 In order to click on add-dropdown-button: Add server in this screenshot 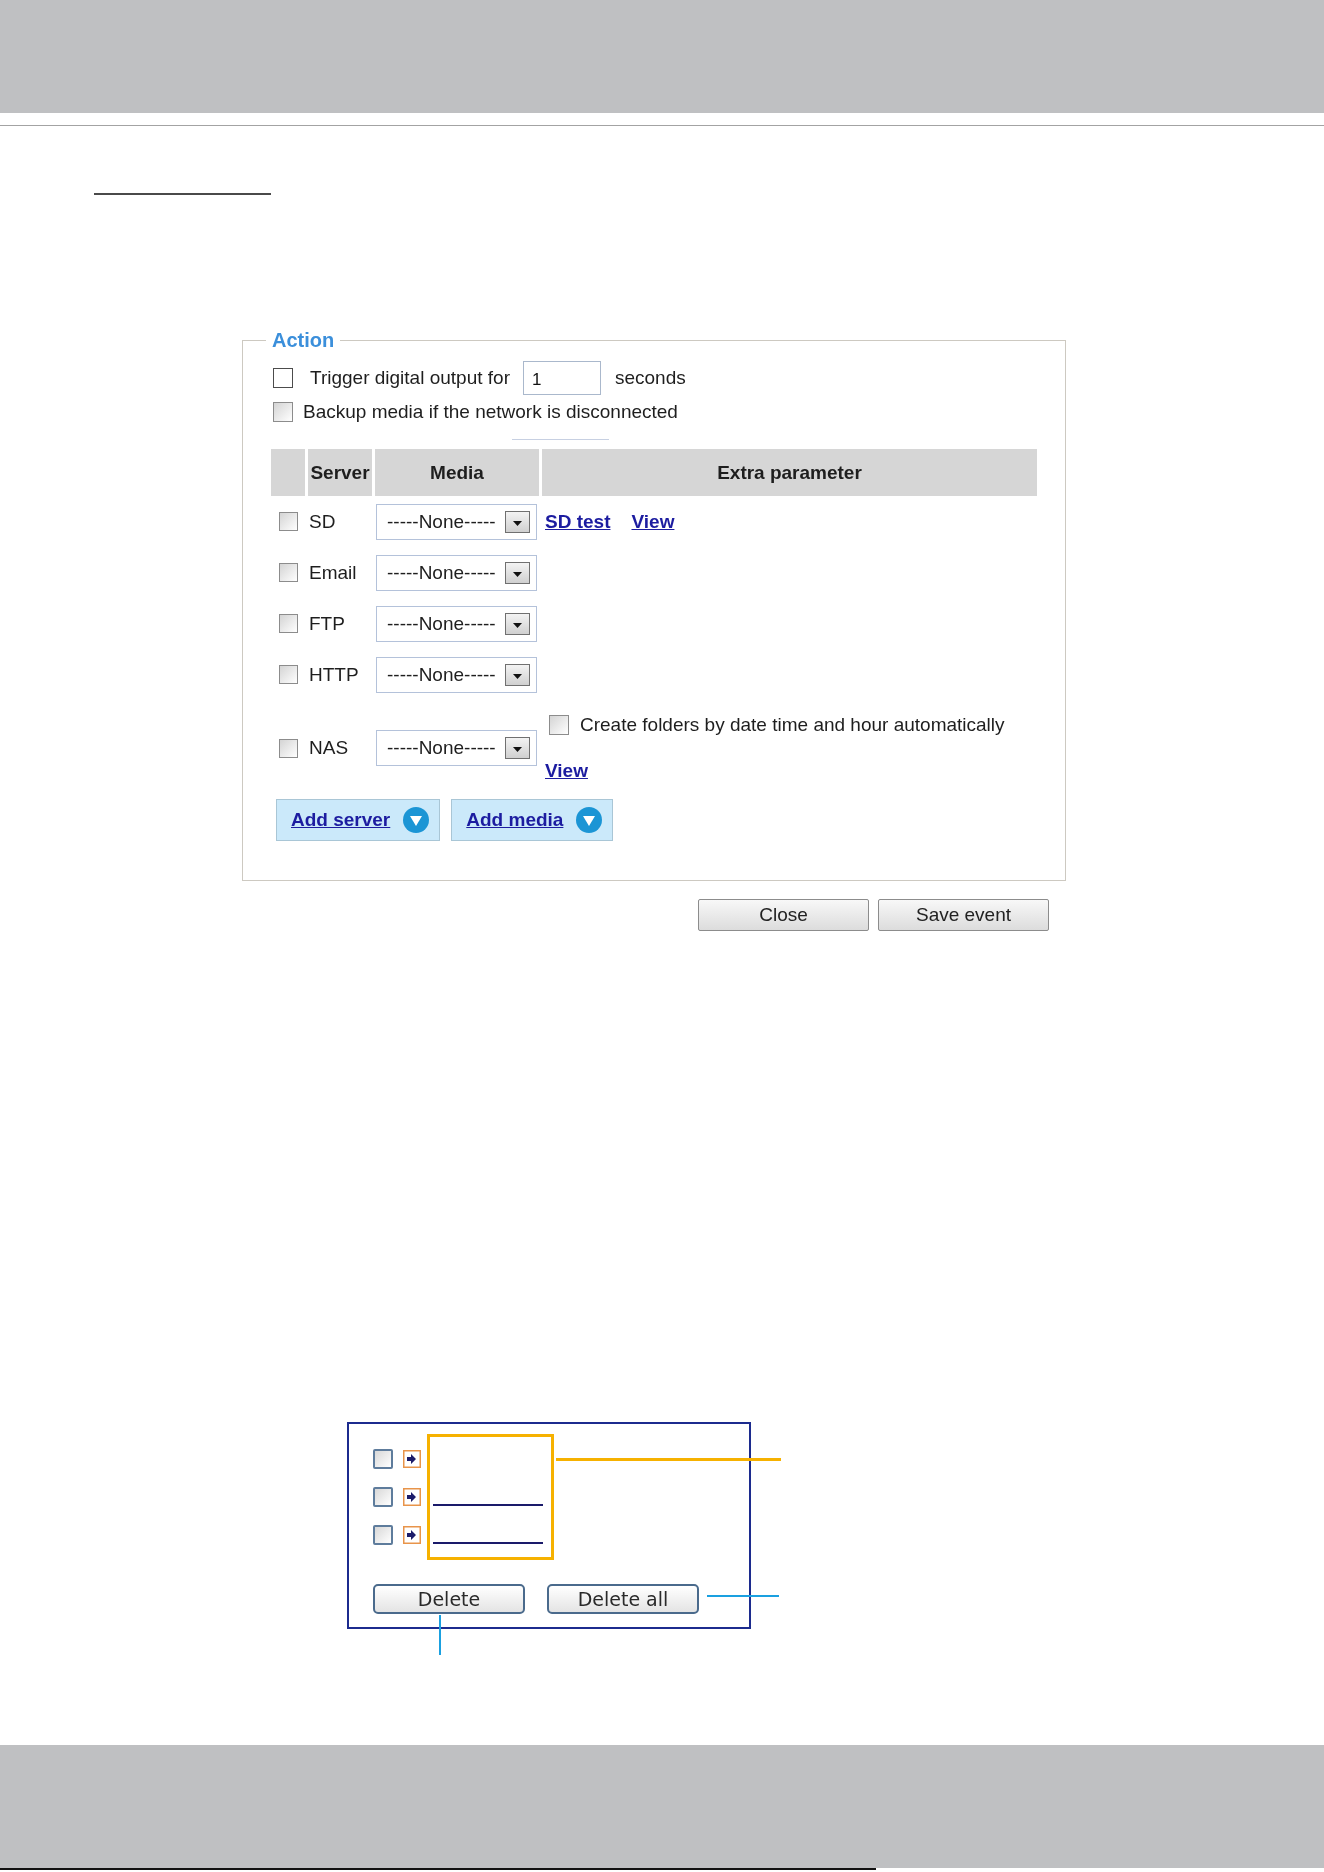, I will do `click(358, 820)`.